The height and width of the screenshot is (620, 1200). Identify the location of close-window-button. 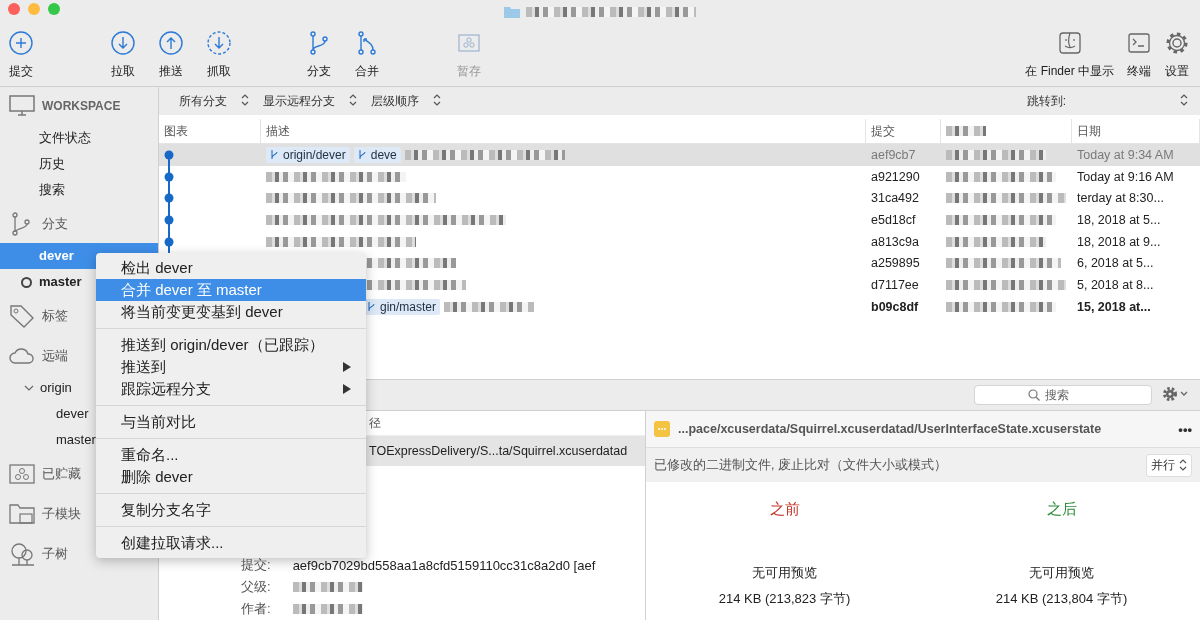
(14, 9).